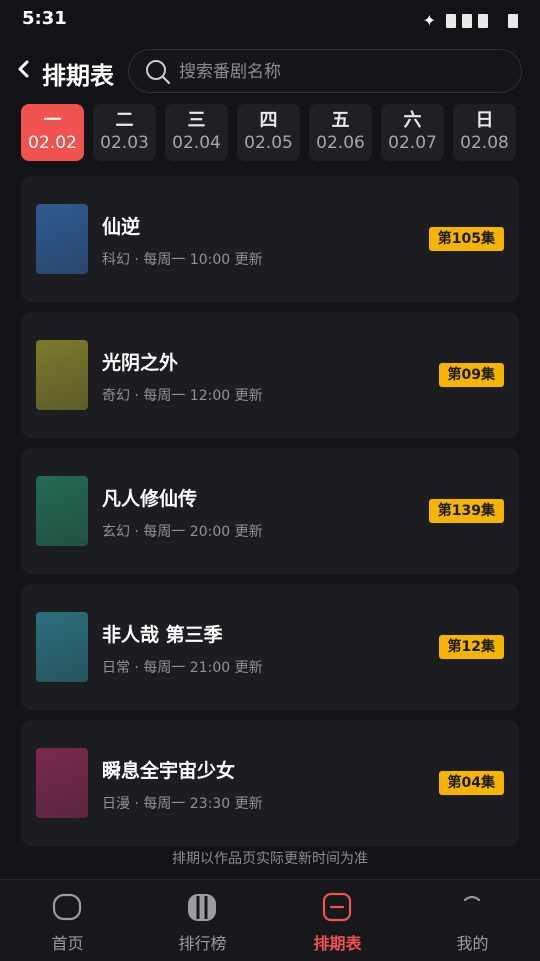 The height and width of the screenshot is (961, 540). What do you see at coordinates (202, 943) in the screenshot?
I see `nav-label: 排行榜` at bounding box center [202, 943].